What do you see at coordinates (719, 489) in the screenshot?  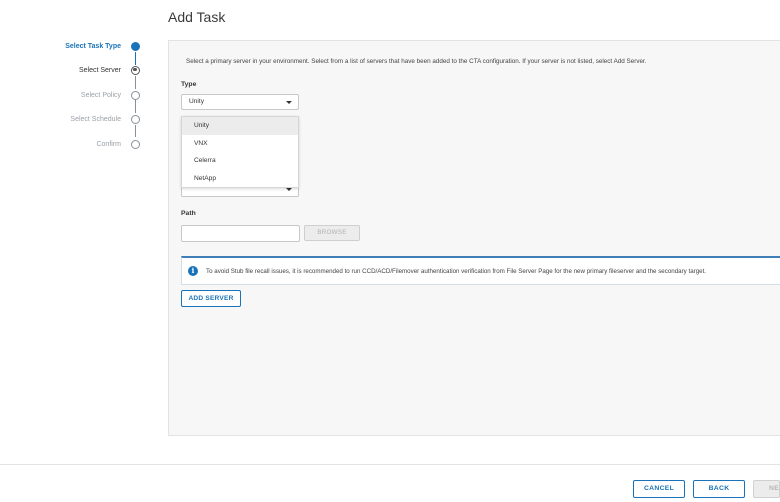 I see `back-button: BACK` at bounding box center [719, 489].